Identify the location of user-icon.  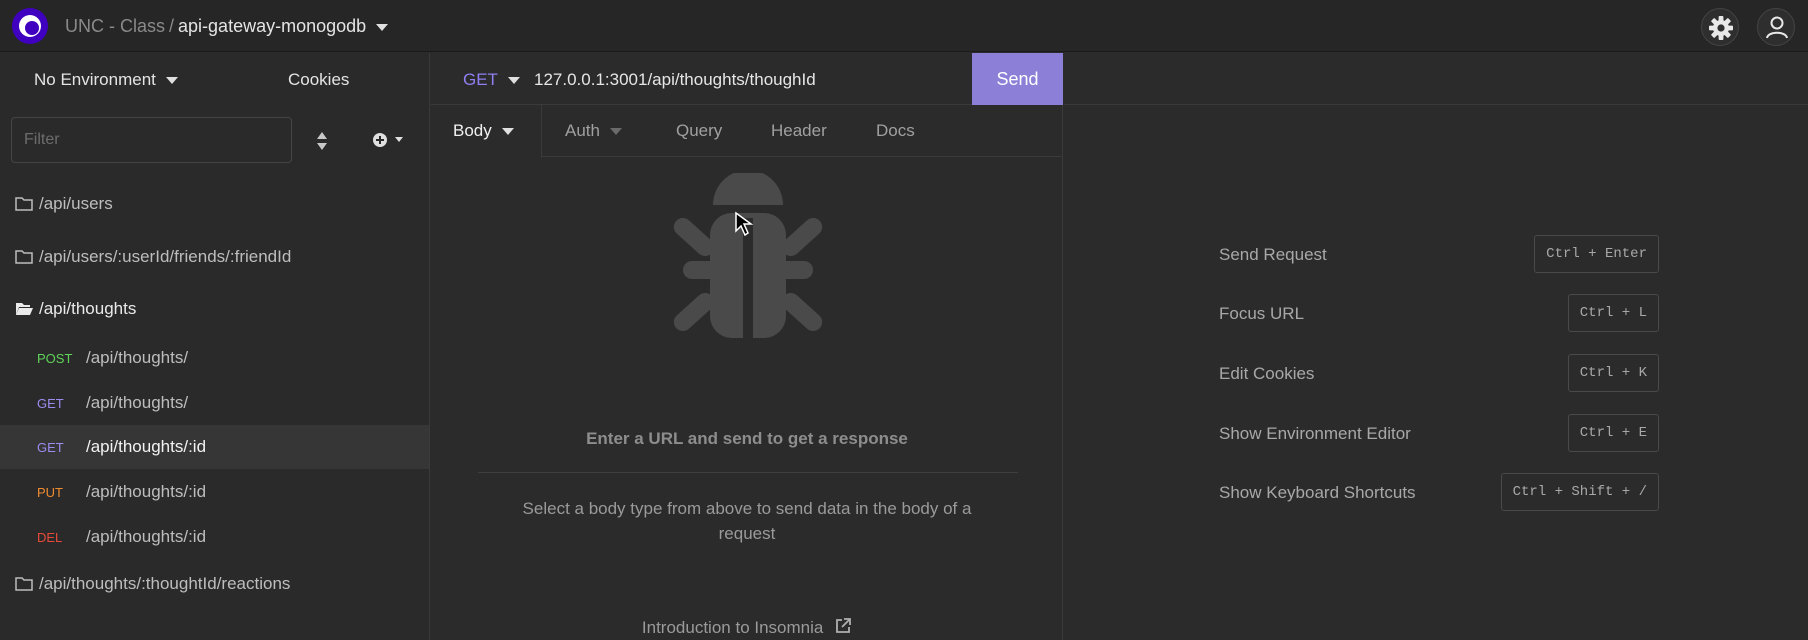
(1777, 27).